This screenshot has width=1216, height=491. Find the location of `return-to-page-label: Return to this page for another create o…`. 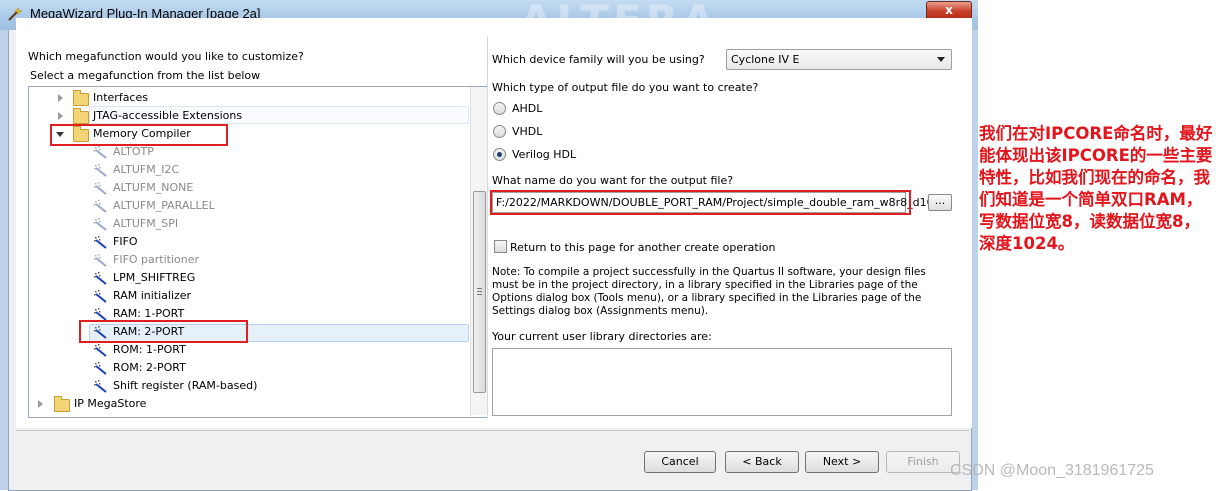

return-to-page-label: Return to this page for another create o… is located at coordinates (643, 247).